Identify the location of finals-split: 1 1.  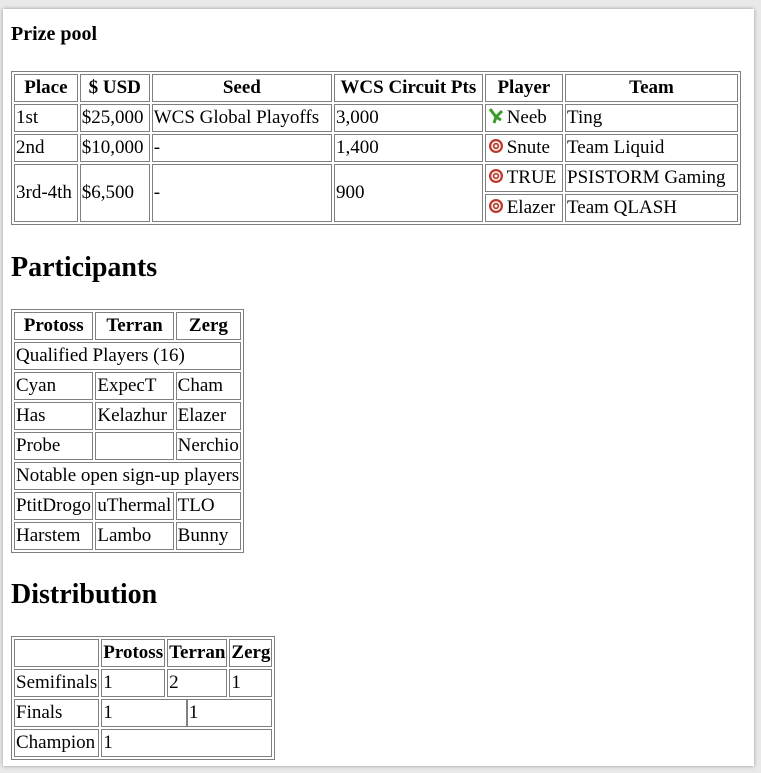
(187, 713).